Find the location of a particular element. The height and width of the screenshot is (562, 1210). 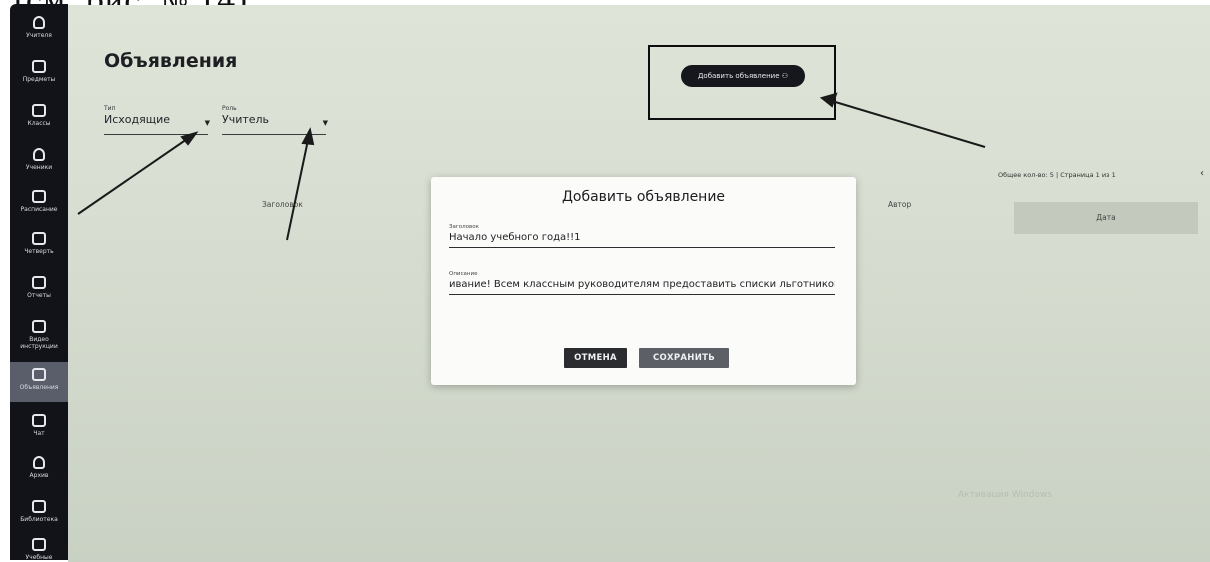

cancel-button: ОТМЕНА is located at coordinates (595, 358).